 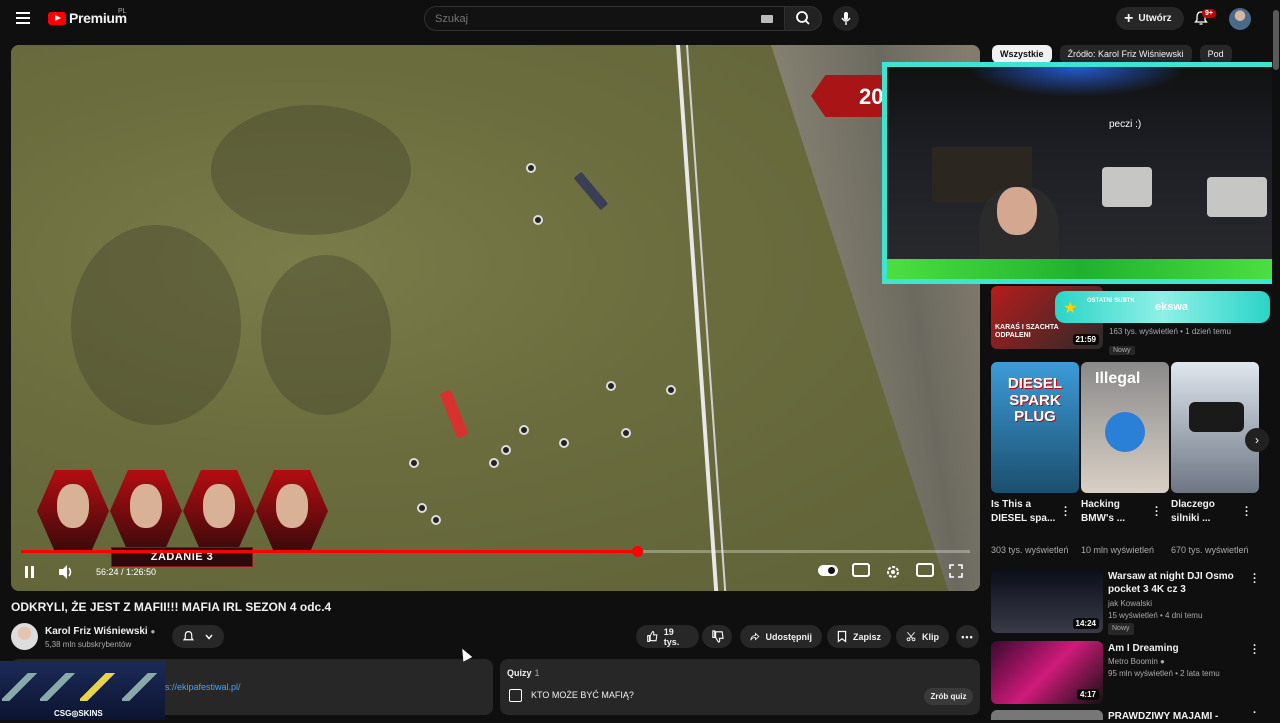 What do you see at coordinates (1035, 400) in the screenshot?
I see `short-thumbnail-text: DIESEL SPARK PLUG` at bounding box center [1035, 400].